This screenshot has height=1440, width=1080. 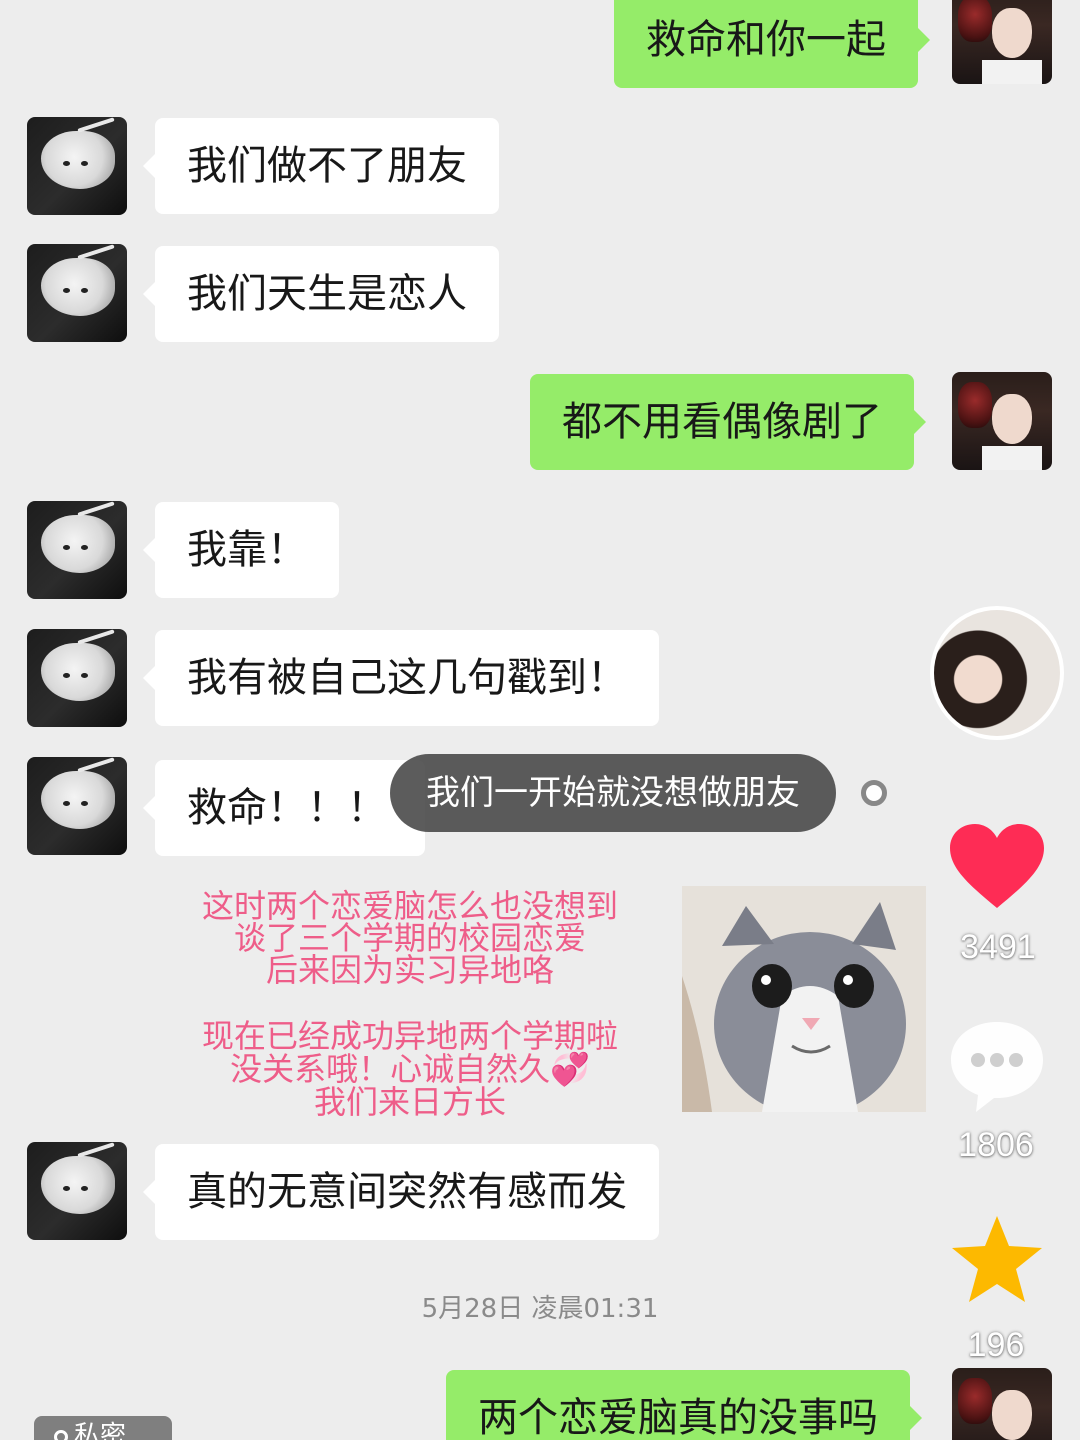 What do you see at coordinates (409, 1102) in the screenshot?
I see `caption-line: 我们来日方长` at bounding box center [409, 1102].